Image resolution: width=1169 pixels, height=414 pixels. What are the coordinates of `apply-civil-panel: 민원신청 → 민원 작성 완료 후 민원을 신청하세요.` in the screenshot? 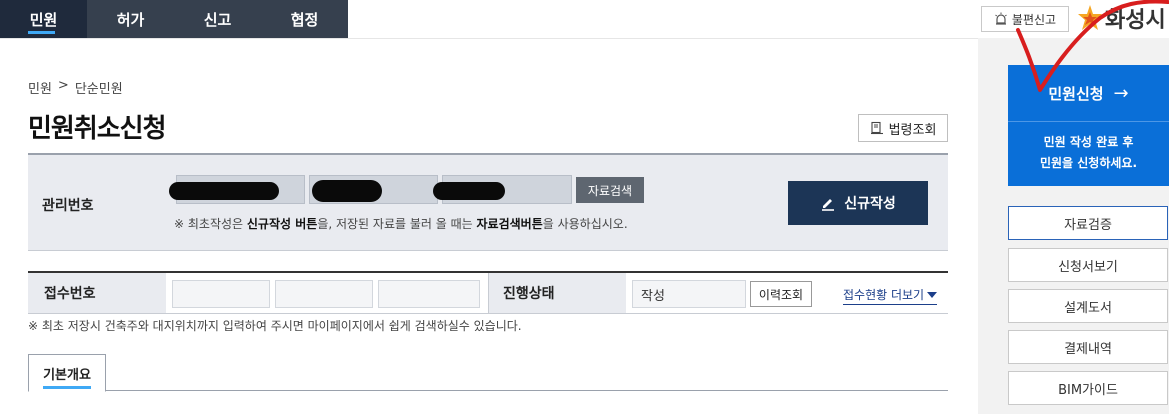 It's located at (1088, 125).